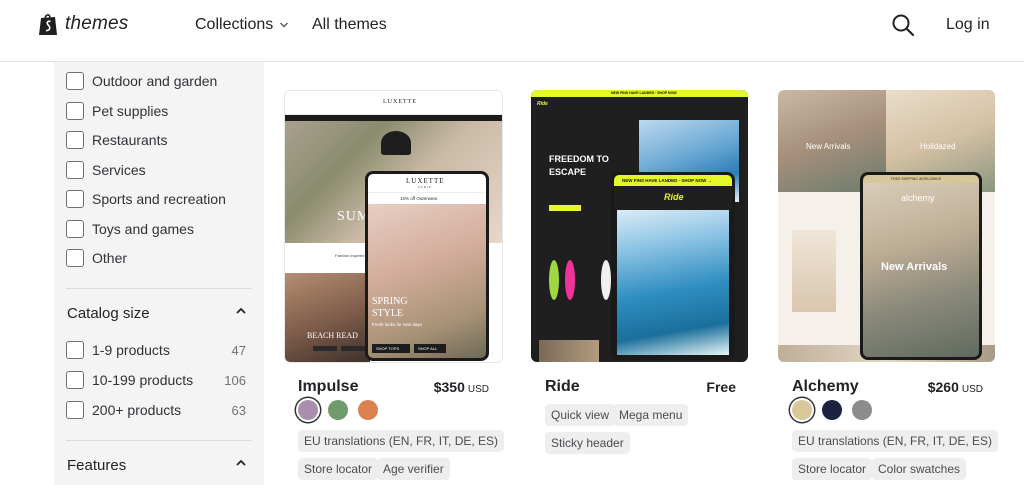 The image size is (1024, 485). What do you see at coordinates (108, 313) in the screenshot?
I see `catalog-size-heading: Catalog size` at bounding box center [108, 313].